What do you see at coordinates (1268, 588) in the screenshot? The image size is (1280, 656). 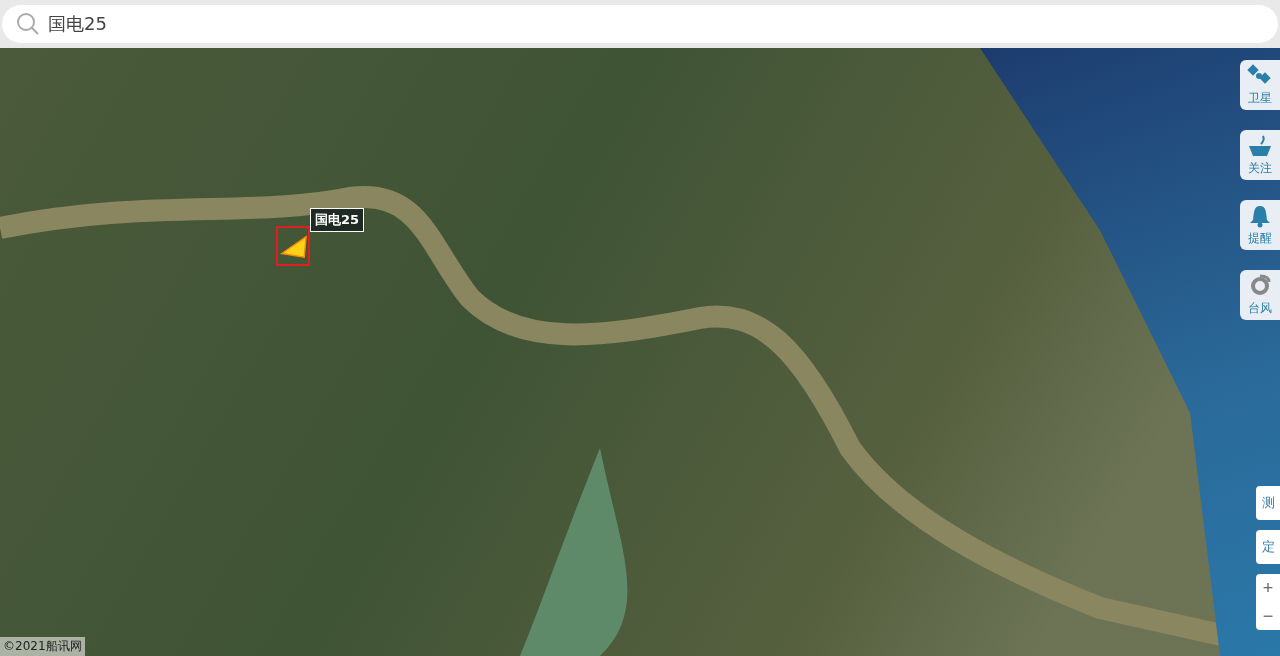 I see `zoom-in-button: +` at bounding box center [1268, 588].